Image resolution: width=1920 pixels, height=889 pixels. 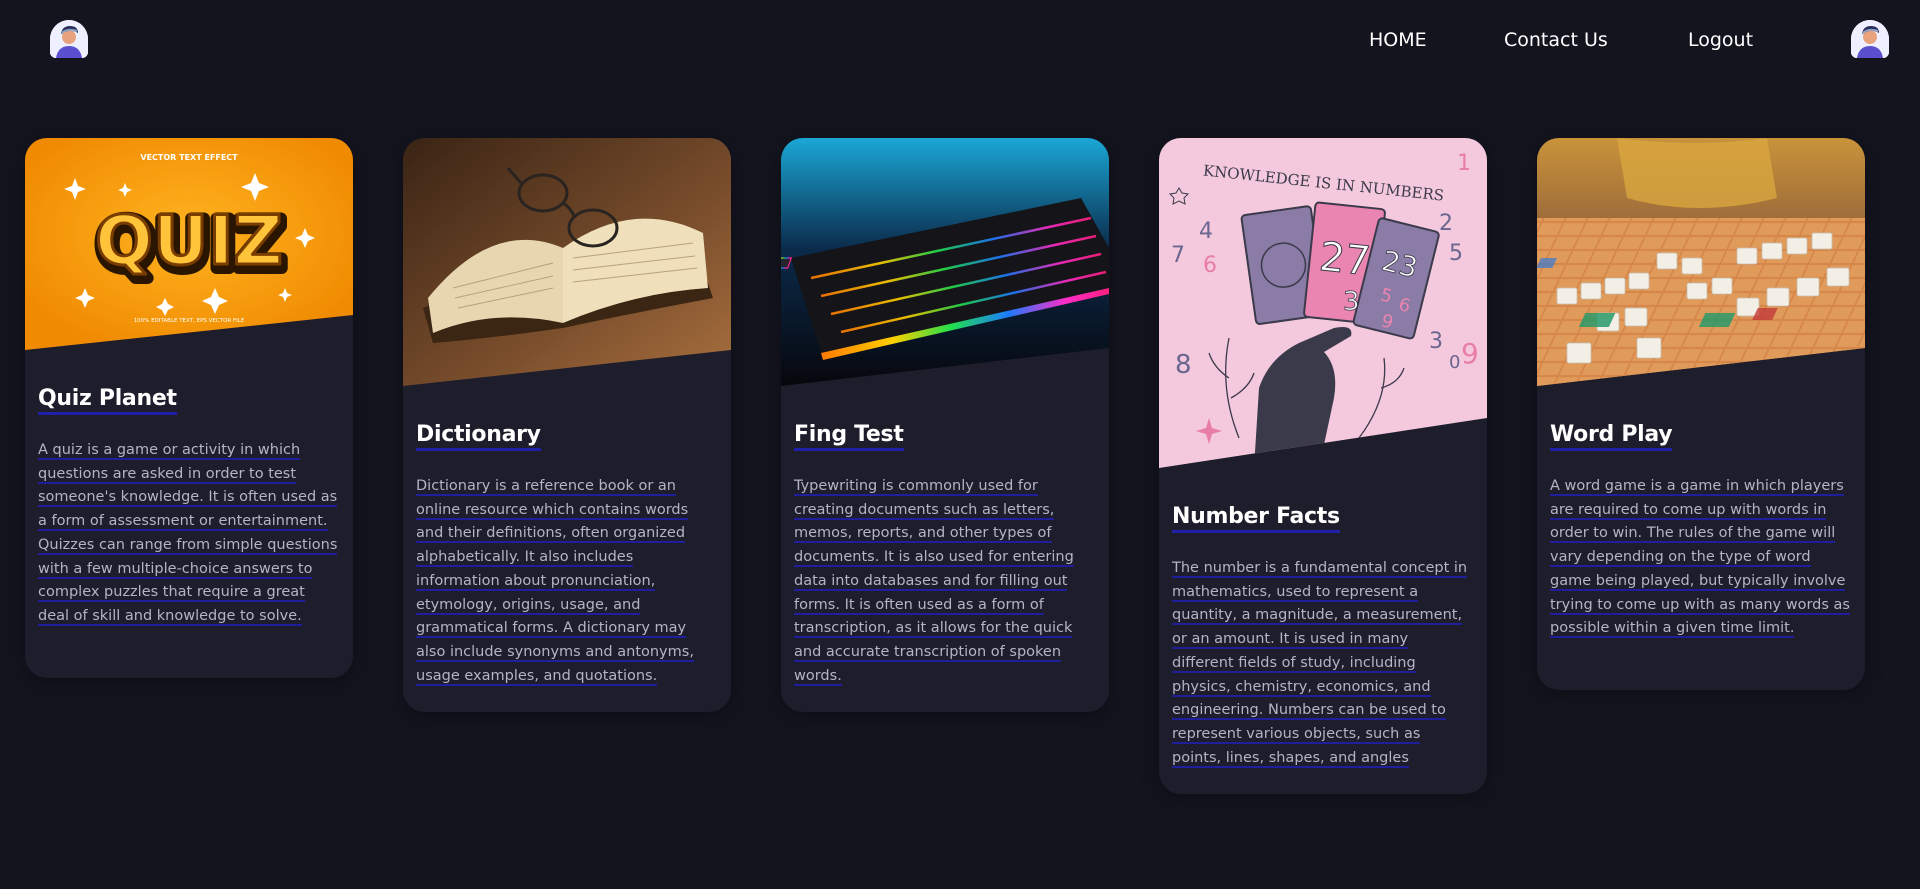 What do you see at coordinates (478, 436) in the screenshot?
I see `card-title: Dictionary` at bounding box center [478, 436].